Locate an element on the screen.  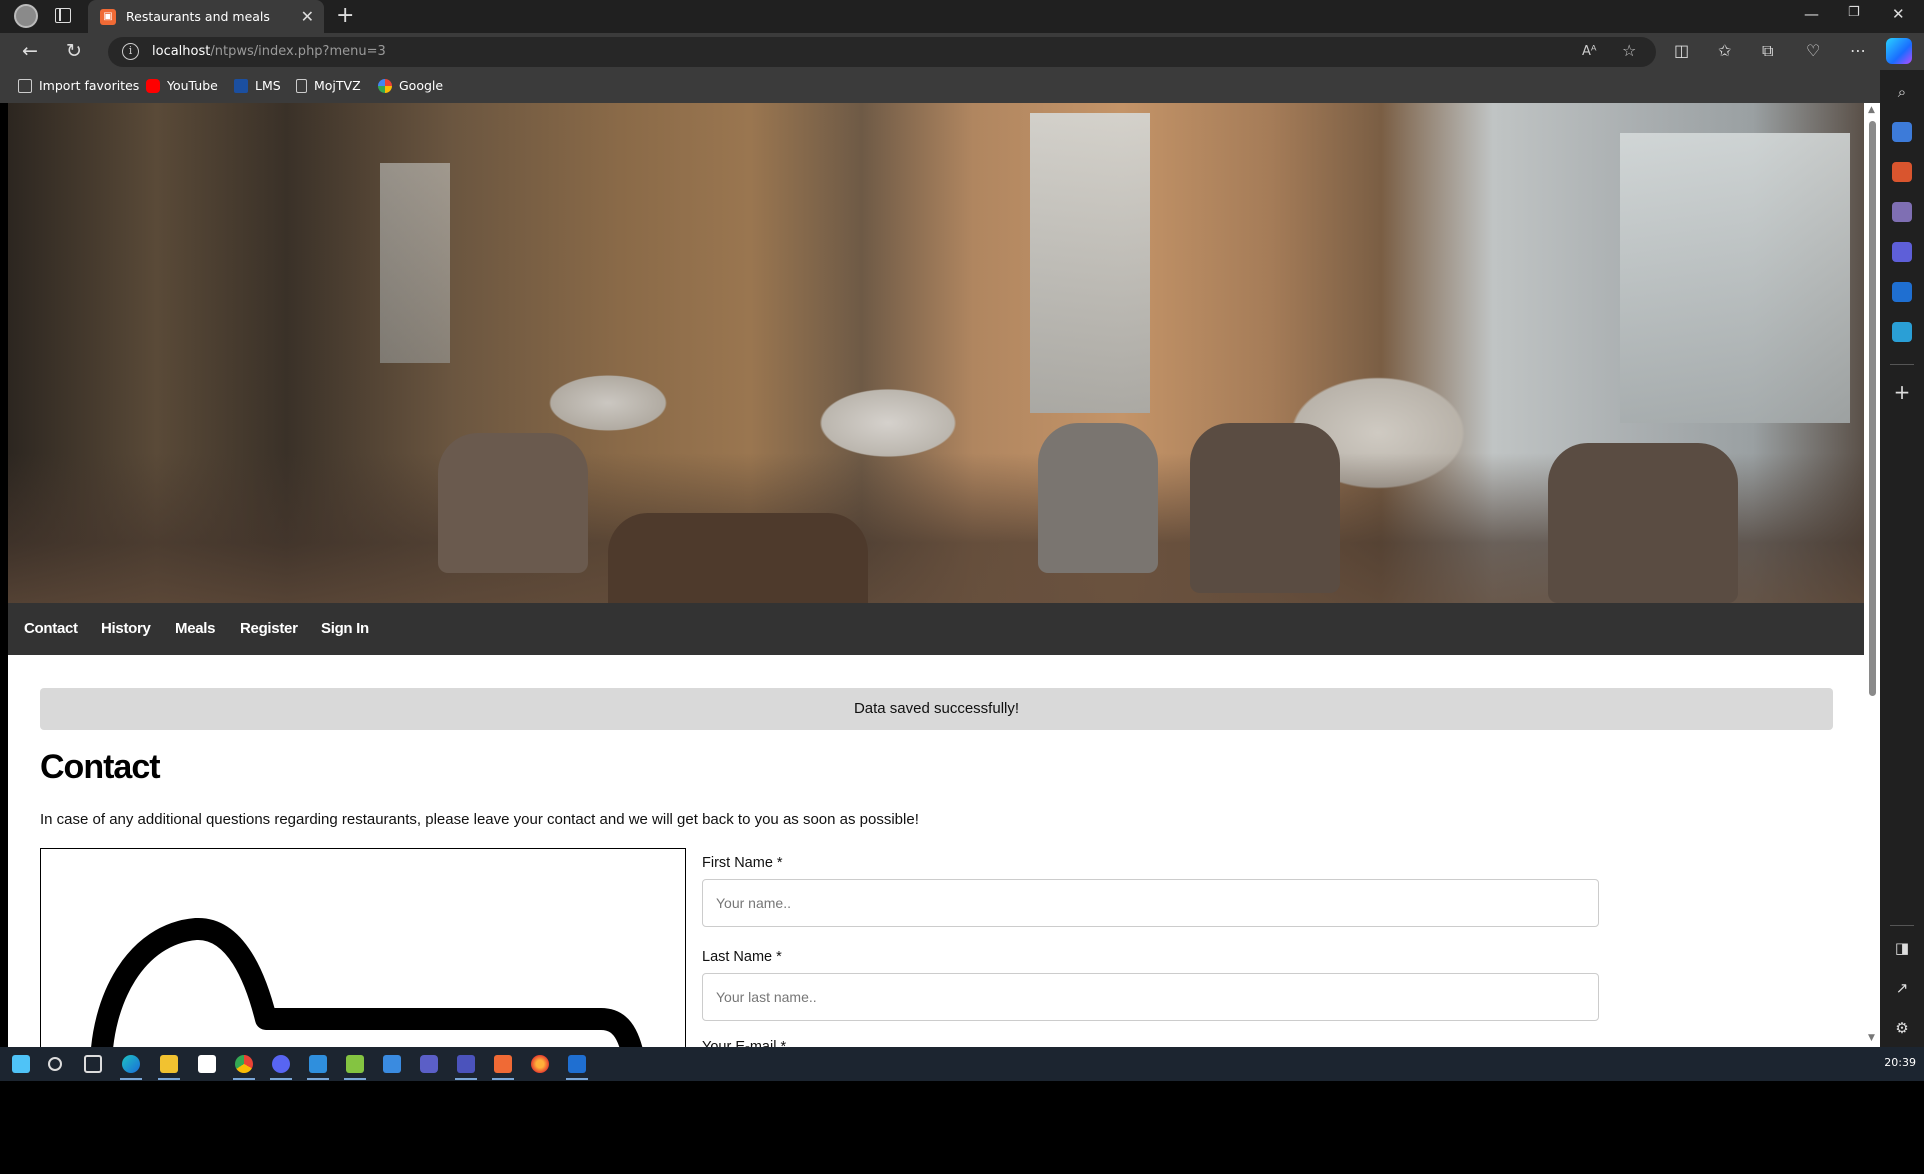
import-icon is located at coordinates (25, 85).